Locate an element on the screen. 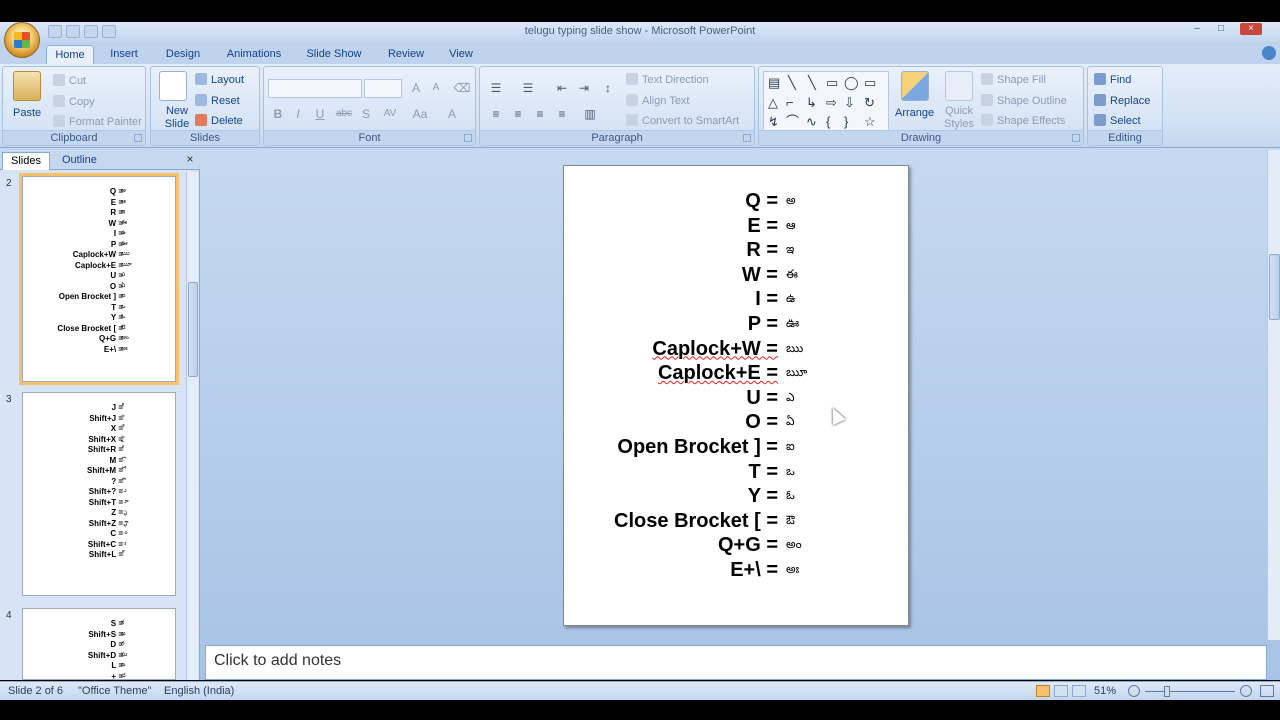 The image size is (1280, 720). zoom-slider-thumb is located at coordinates (1167, 691).